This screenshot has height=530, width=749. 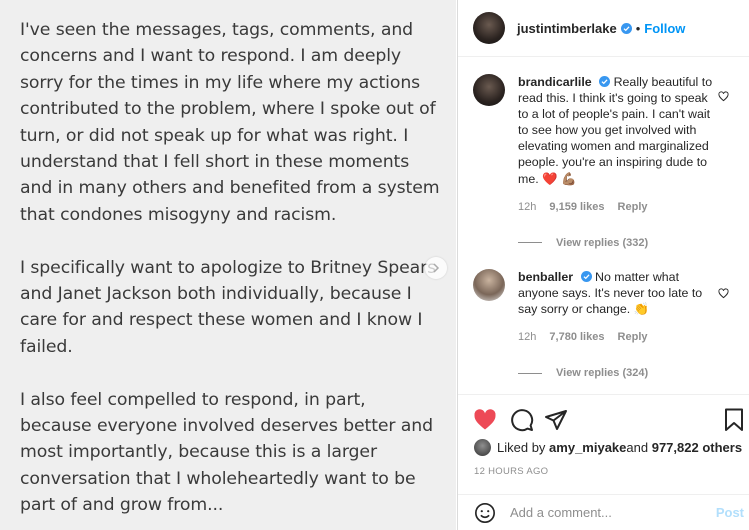 I want to click on post-timestamp: 12 HOURS AGO, so click(x=511, y=471).